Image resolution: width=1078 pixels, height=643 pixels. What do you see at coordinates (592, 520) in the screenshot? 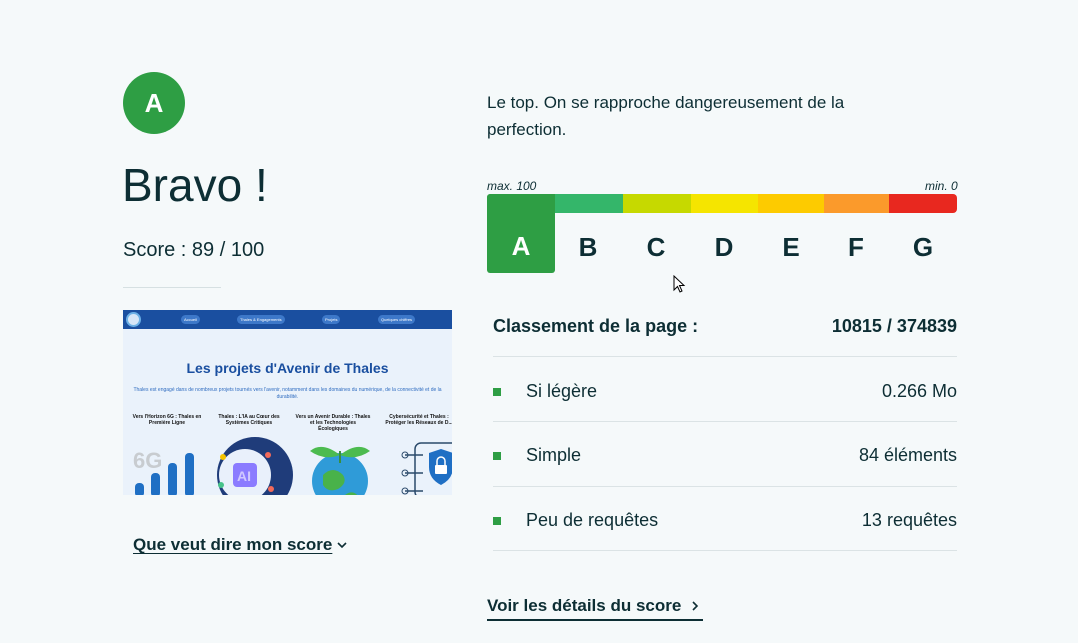
I see `metric-label-requests: Peu de requêtes` at bounding box center [592, 520].